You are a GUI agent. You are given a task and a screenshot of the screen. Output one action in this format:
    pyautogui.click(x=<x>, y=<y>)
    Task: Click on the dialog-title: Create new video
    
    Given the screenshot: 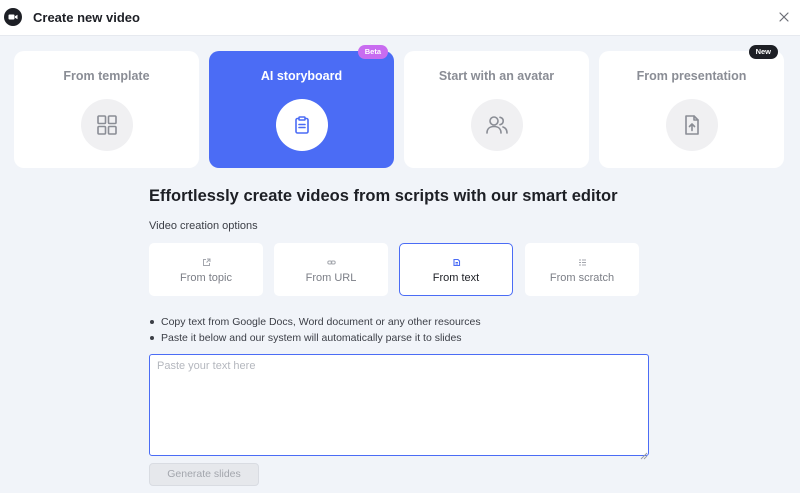 What is the action you would take?
    pyautogui.click(x=86, y=17)
    